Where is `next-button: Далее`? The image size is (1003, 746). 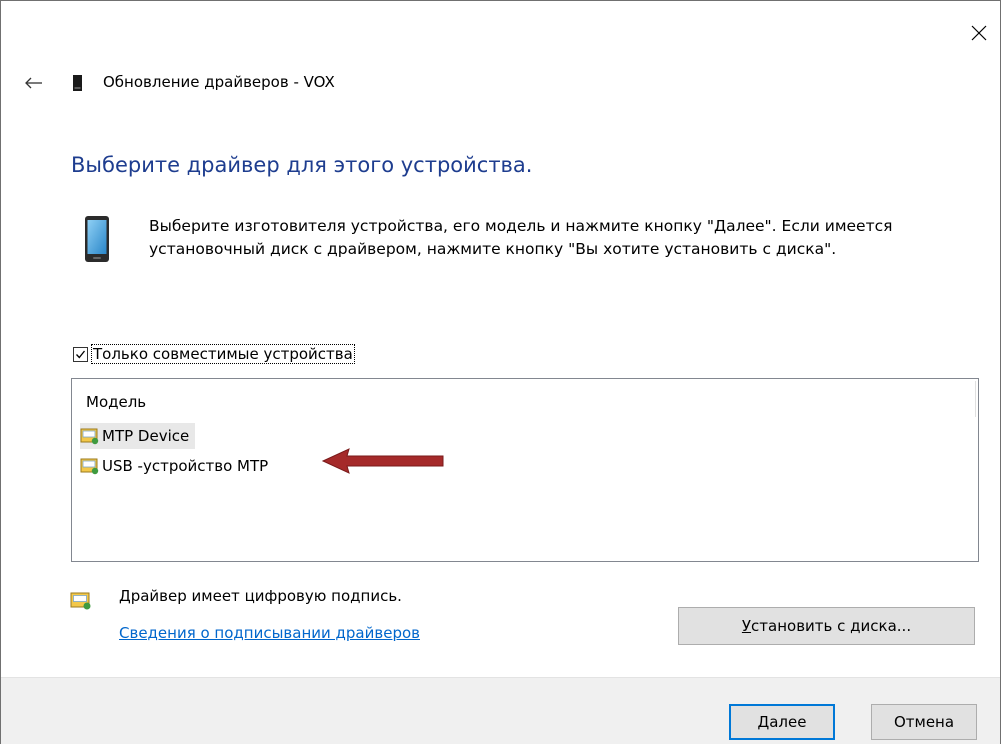
next-button: Далее is located at coordinates (782, 722).